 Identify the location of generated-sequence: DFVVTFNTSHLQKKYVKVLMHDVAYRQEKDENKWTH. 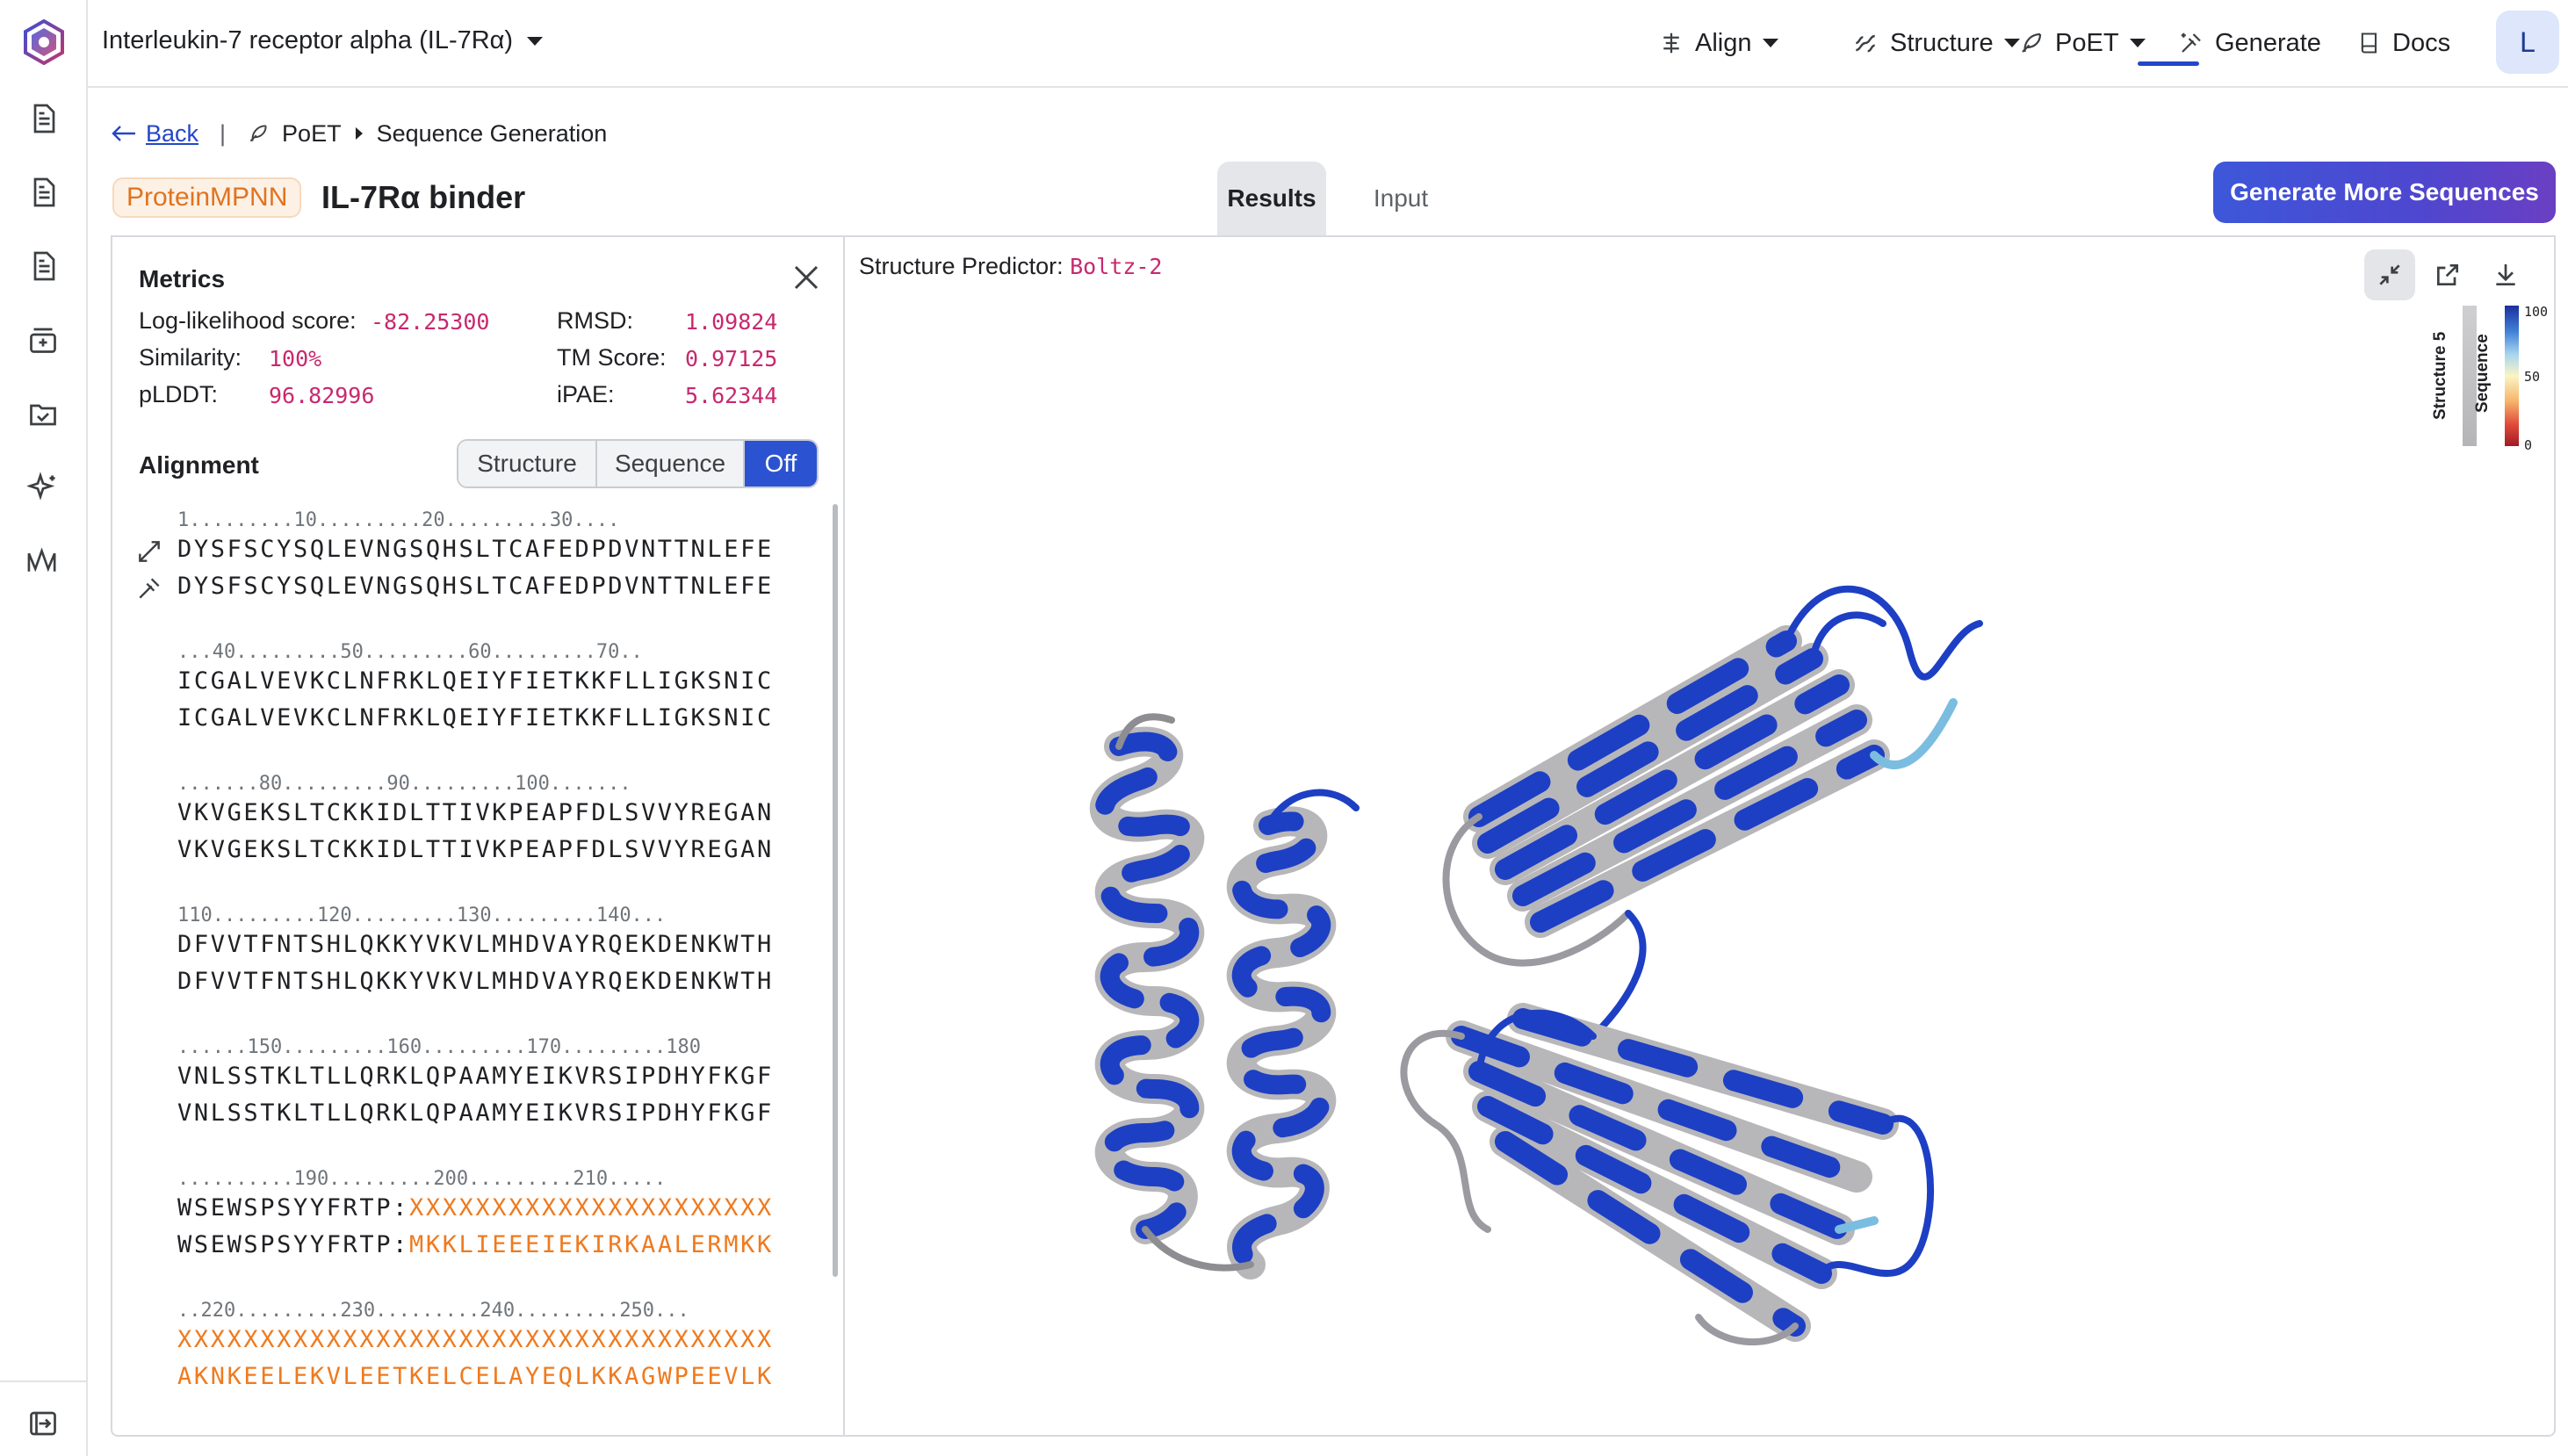
(475, 981).